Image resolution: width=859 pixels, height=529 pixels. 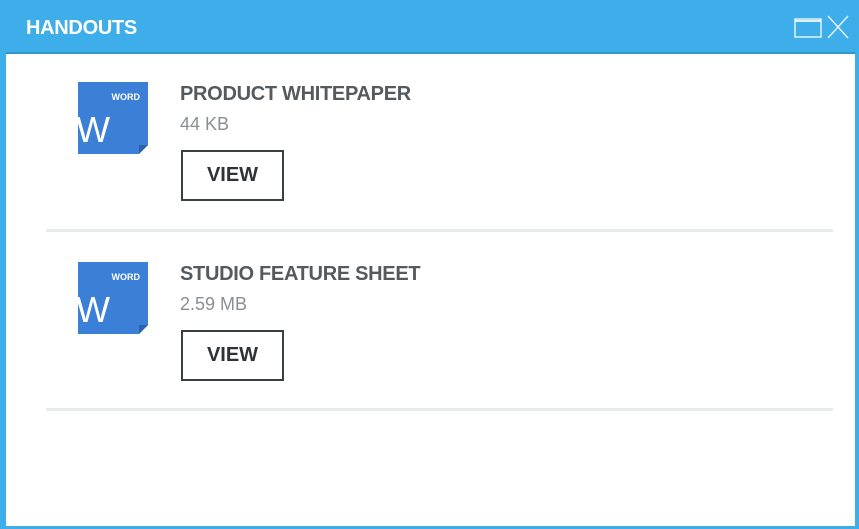 I want to click on close-icon, so click(x=838, y=27).